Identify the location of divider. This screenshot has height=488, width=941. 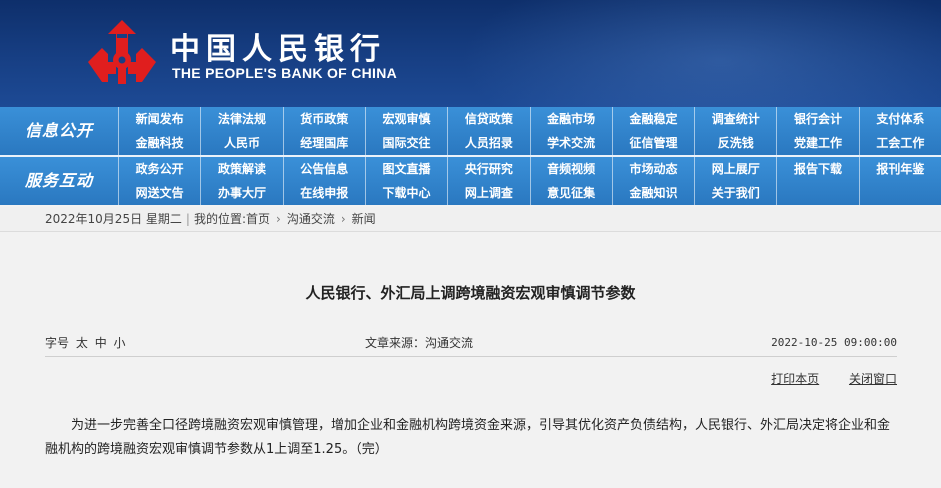
(471, 356).